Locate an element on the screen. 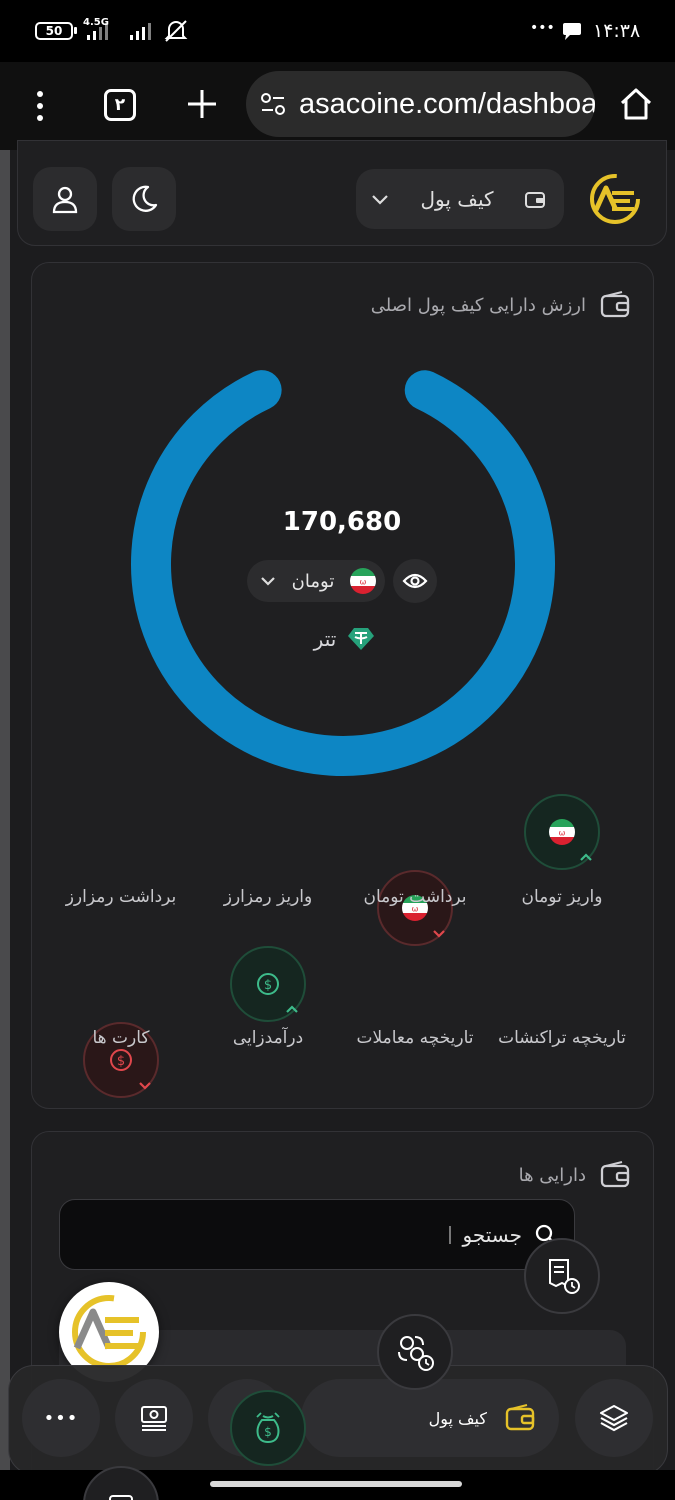  moon-icon is located at coordinates (145, 198).